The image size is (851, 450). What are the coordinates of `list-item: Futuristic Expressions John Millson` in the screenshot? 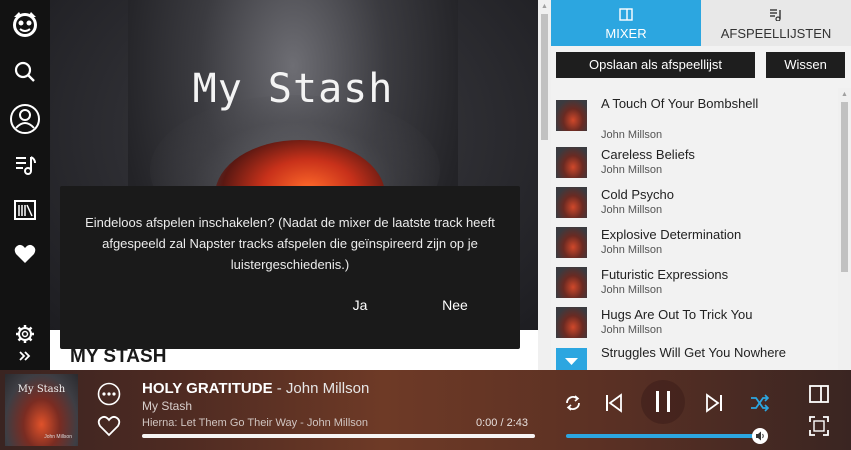 It's located at (694, 284).